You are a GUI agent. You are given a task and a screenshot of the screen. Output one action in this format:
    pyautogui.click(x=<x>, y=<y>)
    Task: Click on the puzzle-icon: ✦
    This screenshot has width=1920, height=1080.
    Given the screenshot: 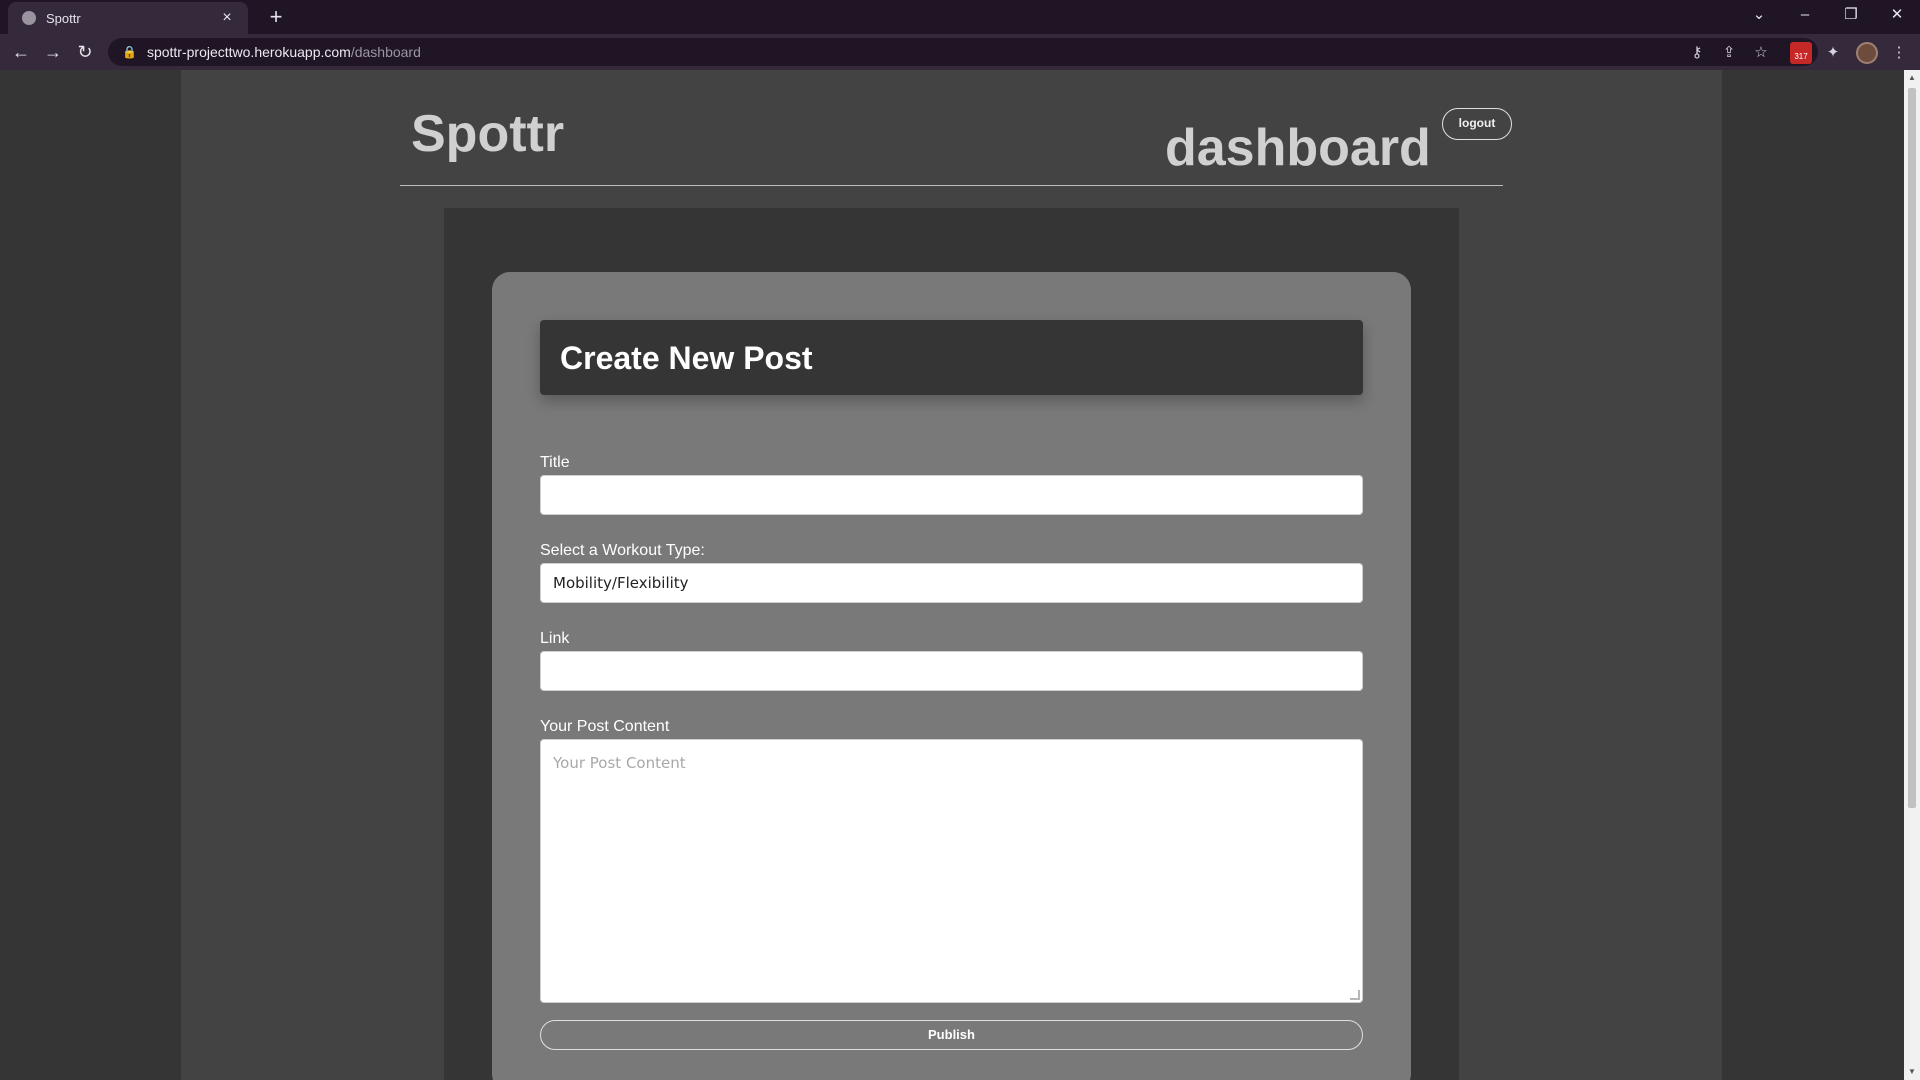 What is the action you would take?
    pyautogui.click(x=1833, y=53)
    